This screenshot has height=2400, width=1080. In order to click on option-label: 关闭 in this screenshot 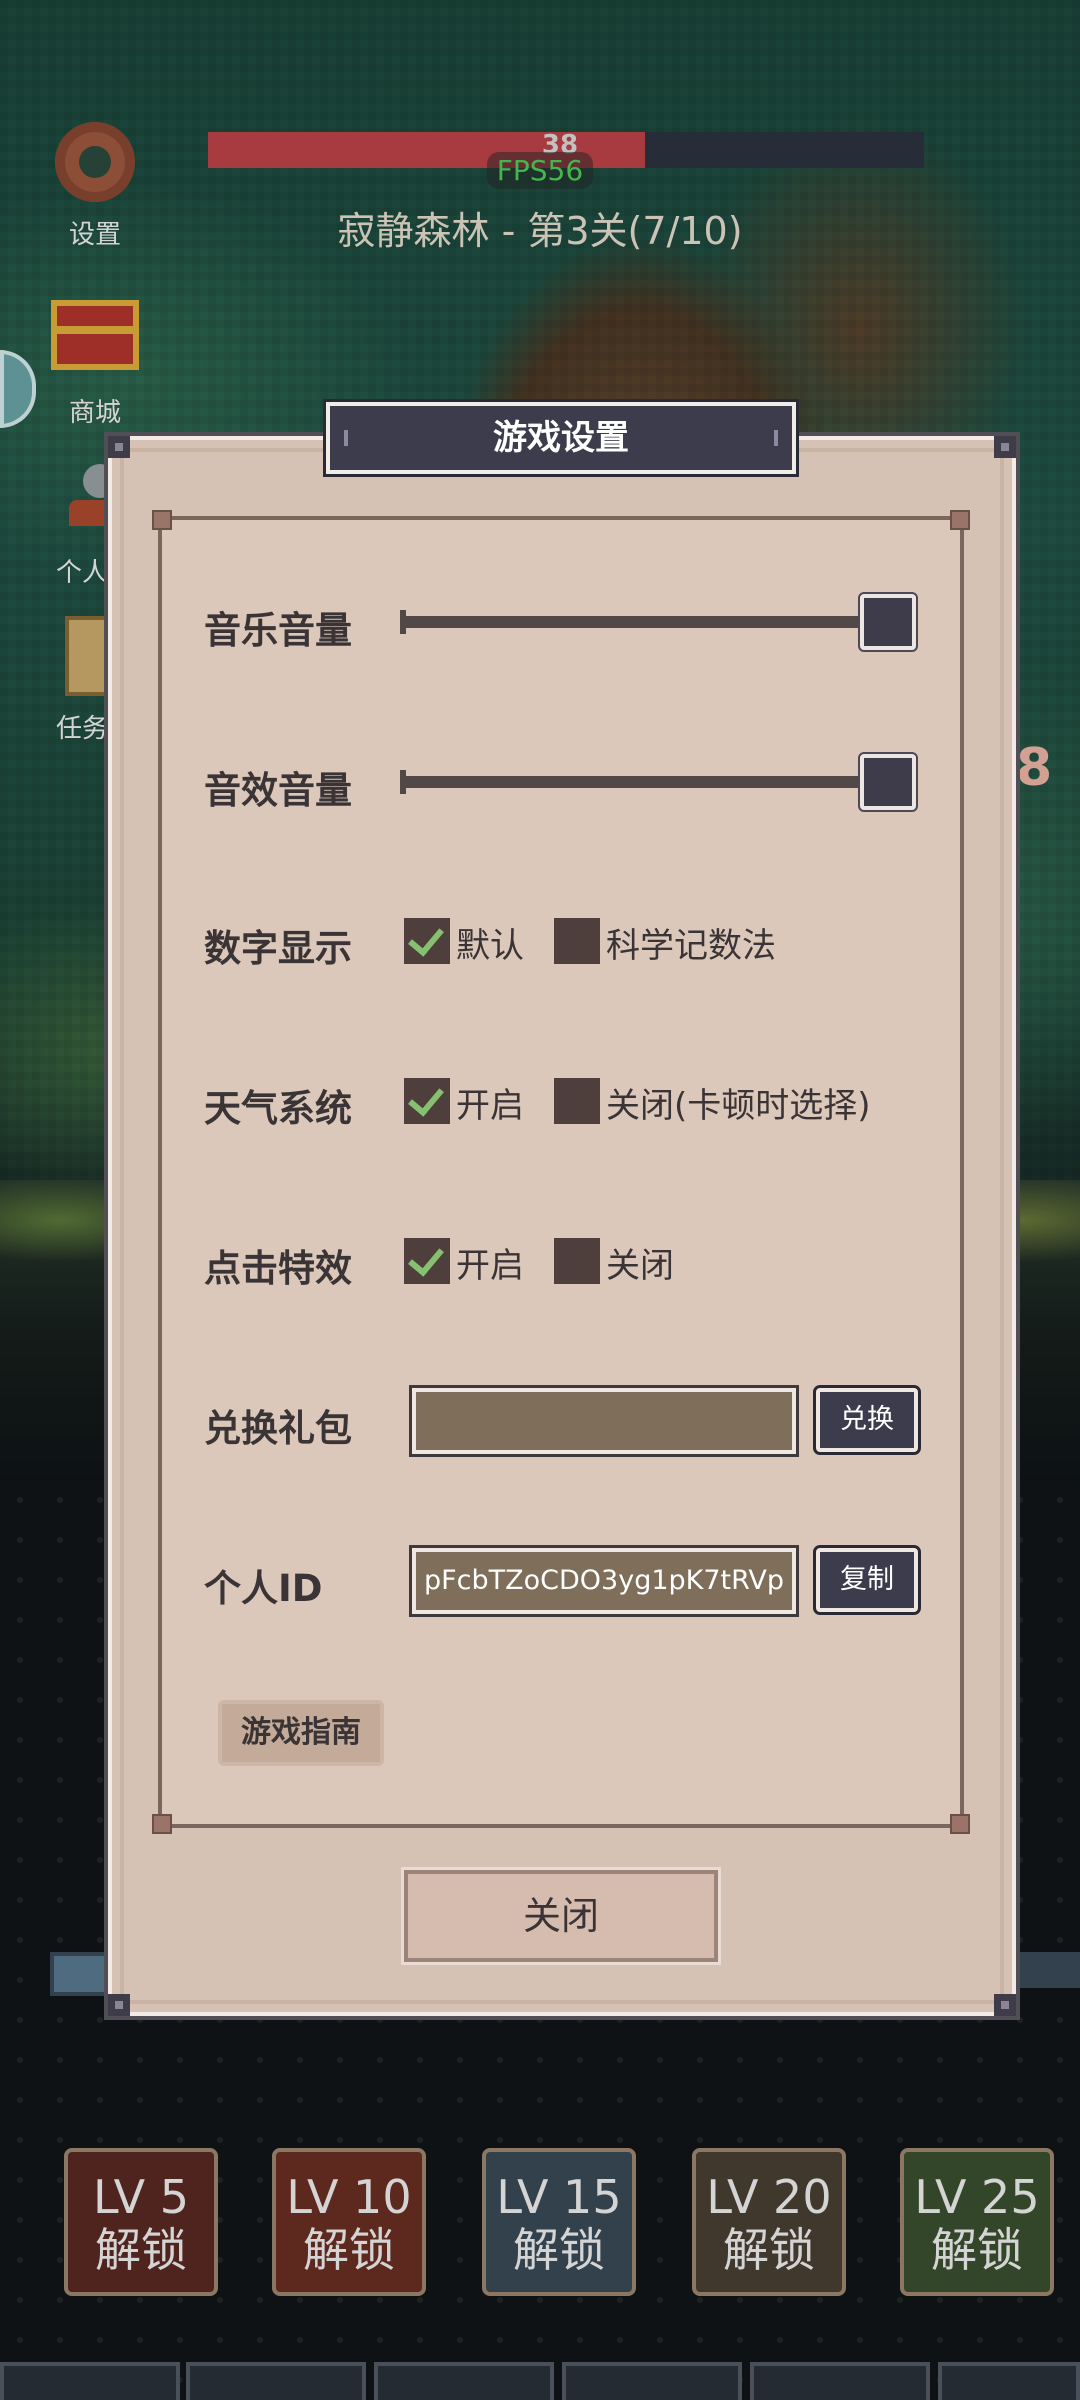, I will do `click(640, 1266)`.